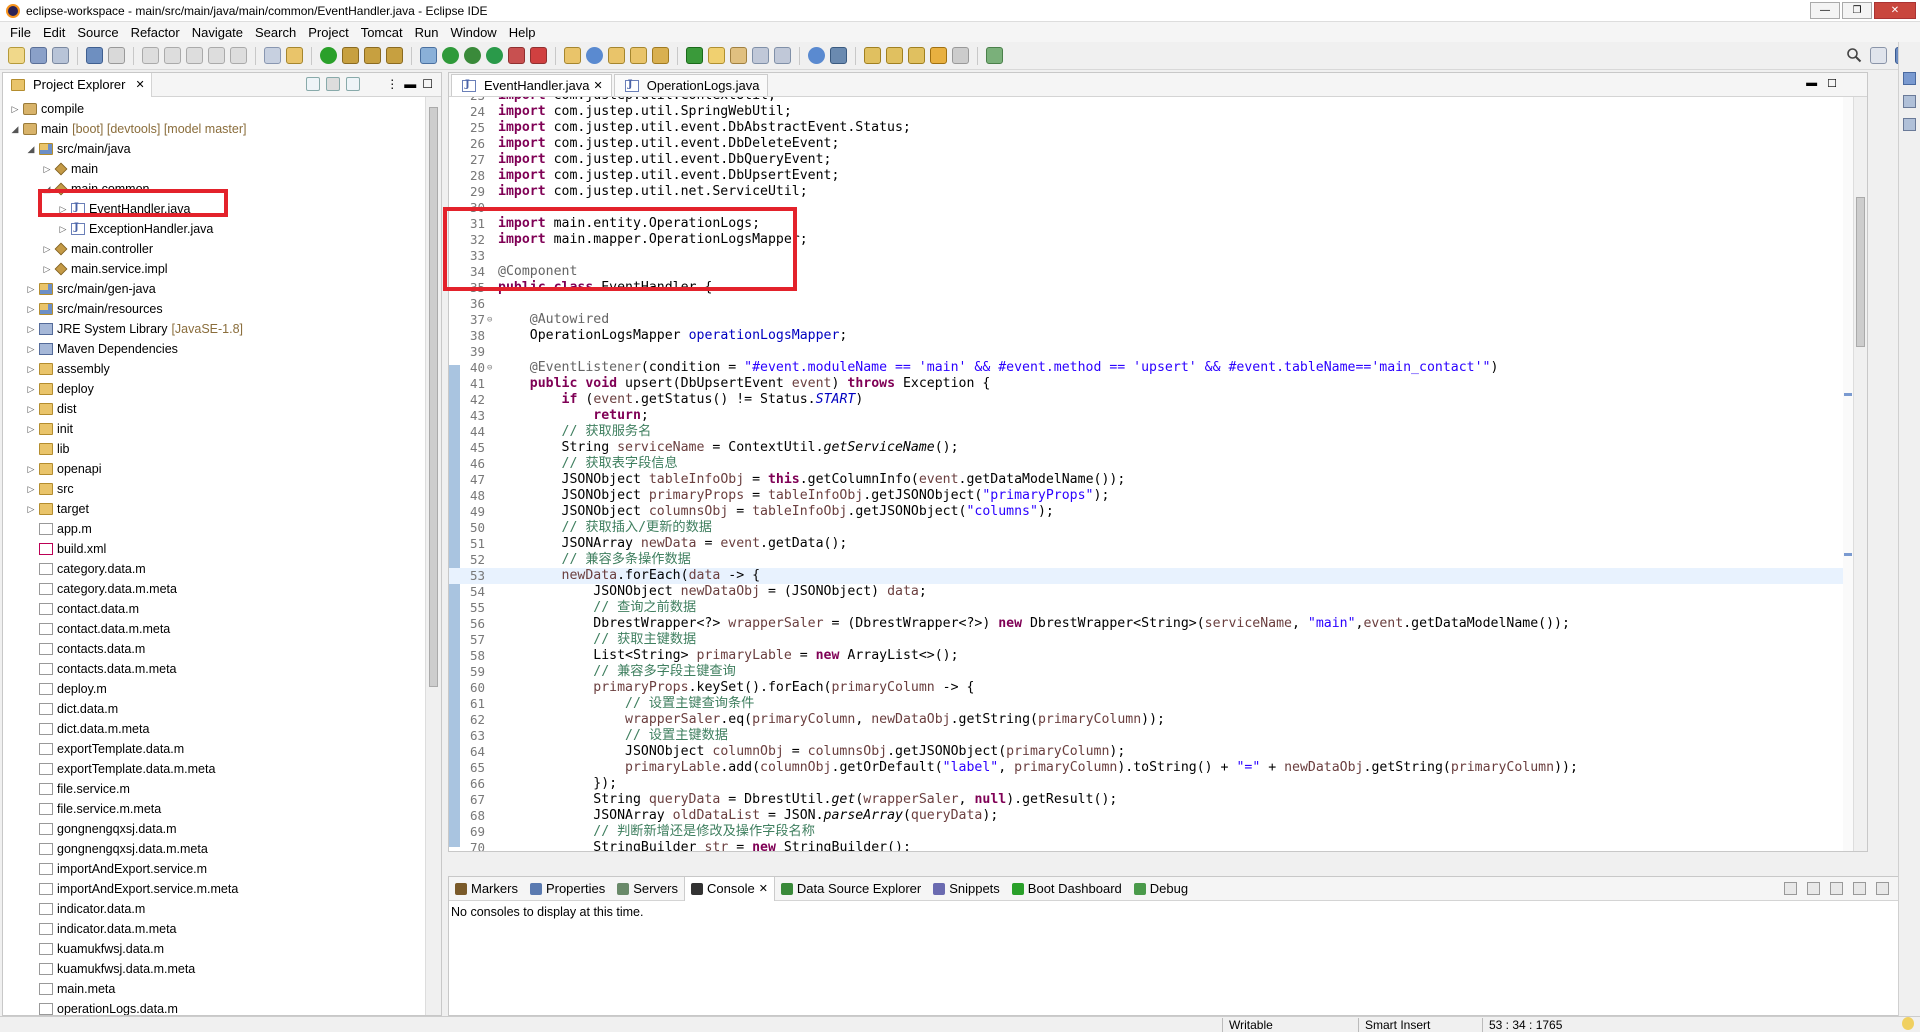 The height and width of the screenshot is (1032, 1920). What do you see at coordinates (938, 55) in the screenshot?
I see `back-icon` at bounding box center [938, 55].